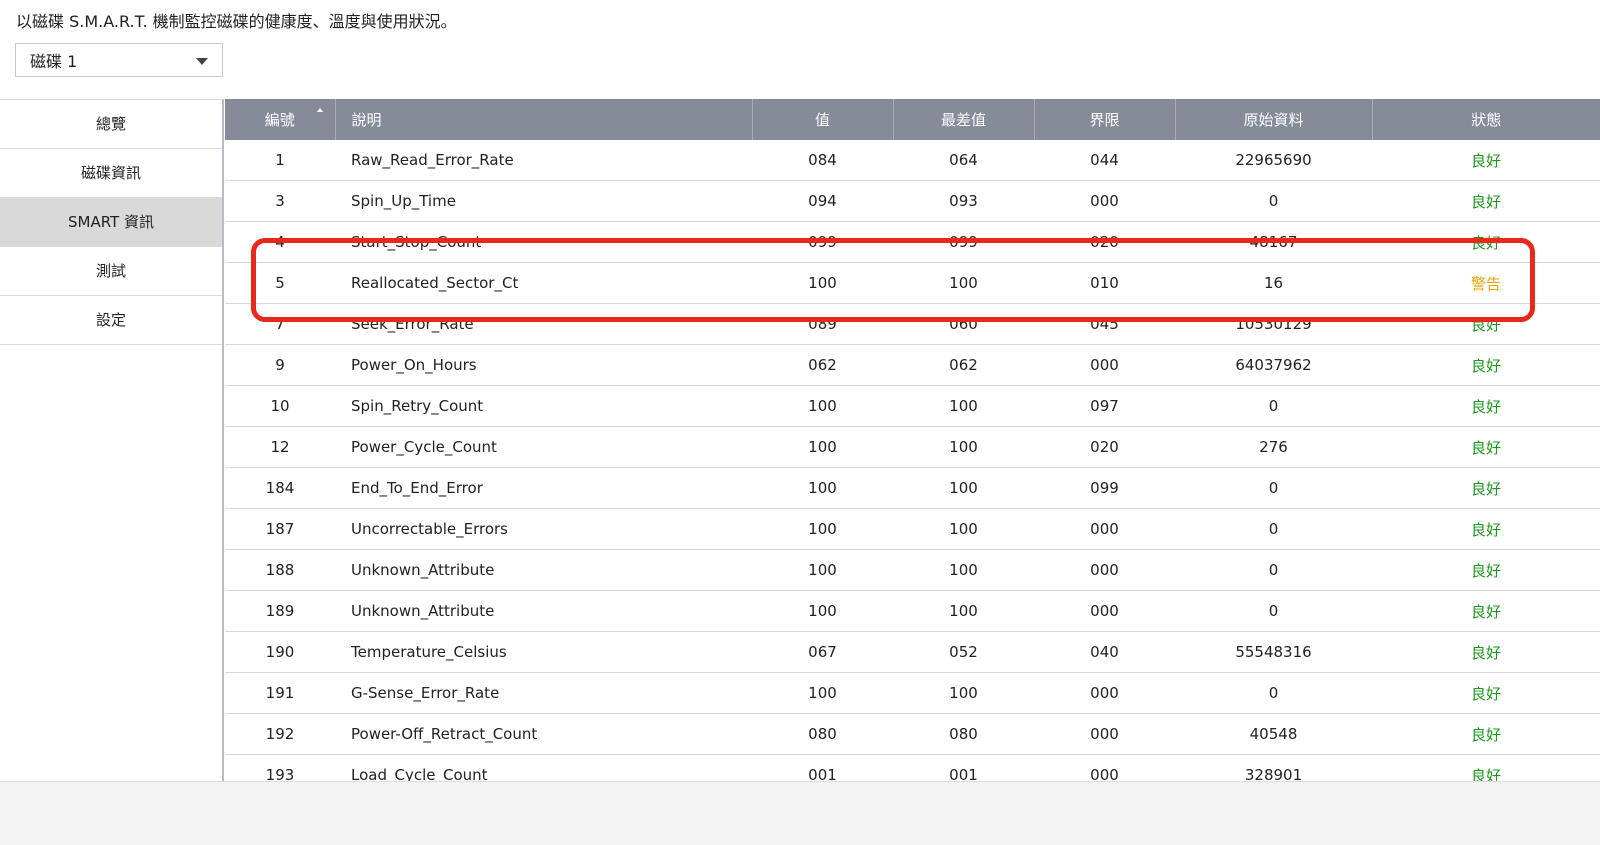 This screenshot has width=1600, height=845. I want to click on table-header-row: 編號 說明 值 最差值 界限 原始資料 狀態, so click(912, 119).